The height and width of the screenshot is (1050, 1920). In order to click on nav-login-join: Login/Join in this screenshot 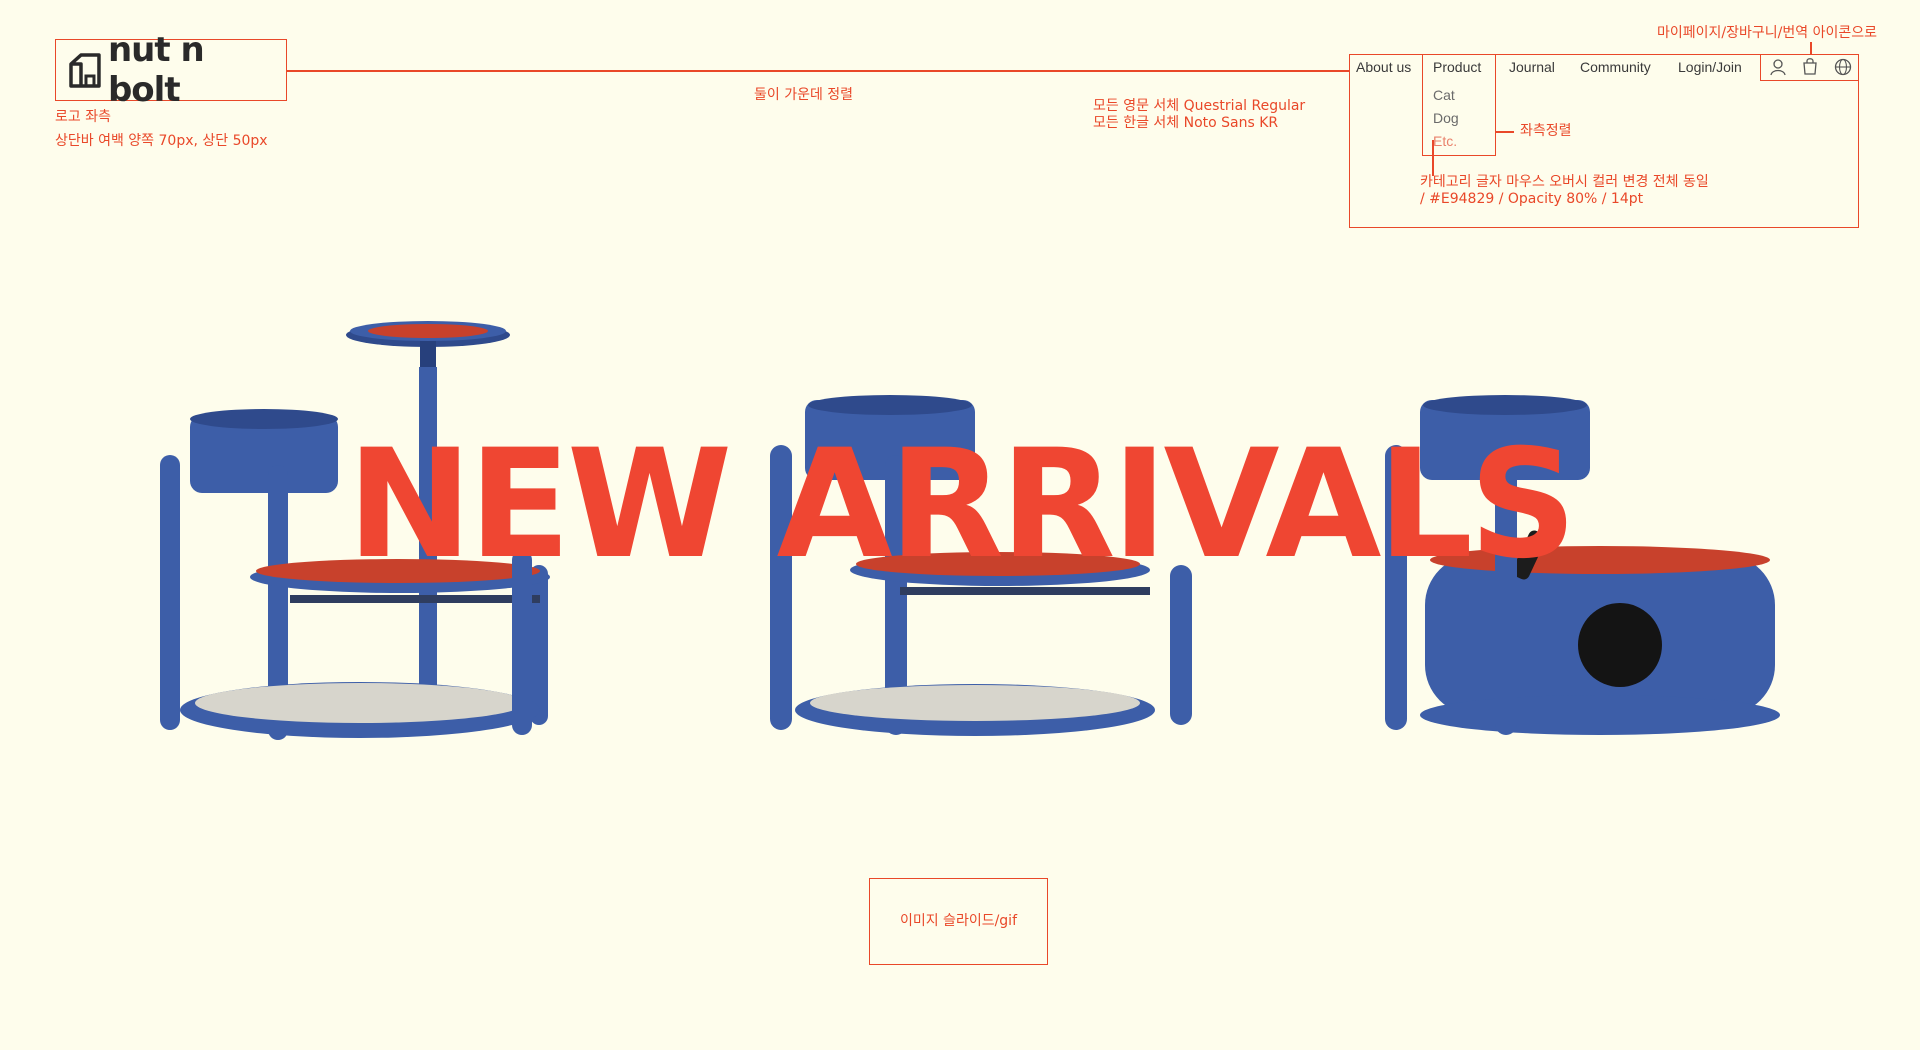, I will do `click(1710, 67)`.